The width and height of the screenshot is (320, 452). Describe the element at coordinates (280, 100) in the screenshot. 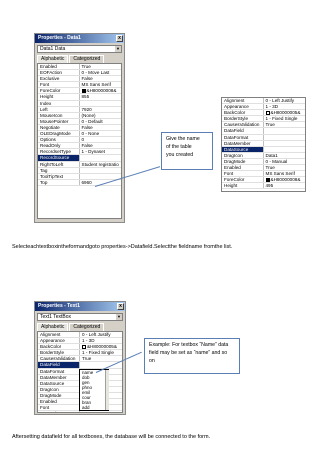

I see `property-value-text: 0 - Left Justify` at that location.